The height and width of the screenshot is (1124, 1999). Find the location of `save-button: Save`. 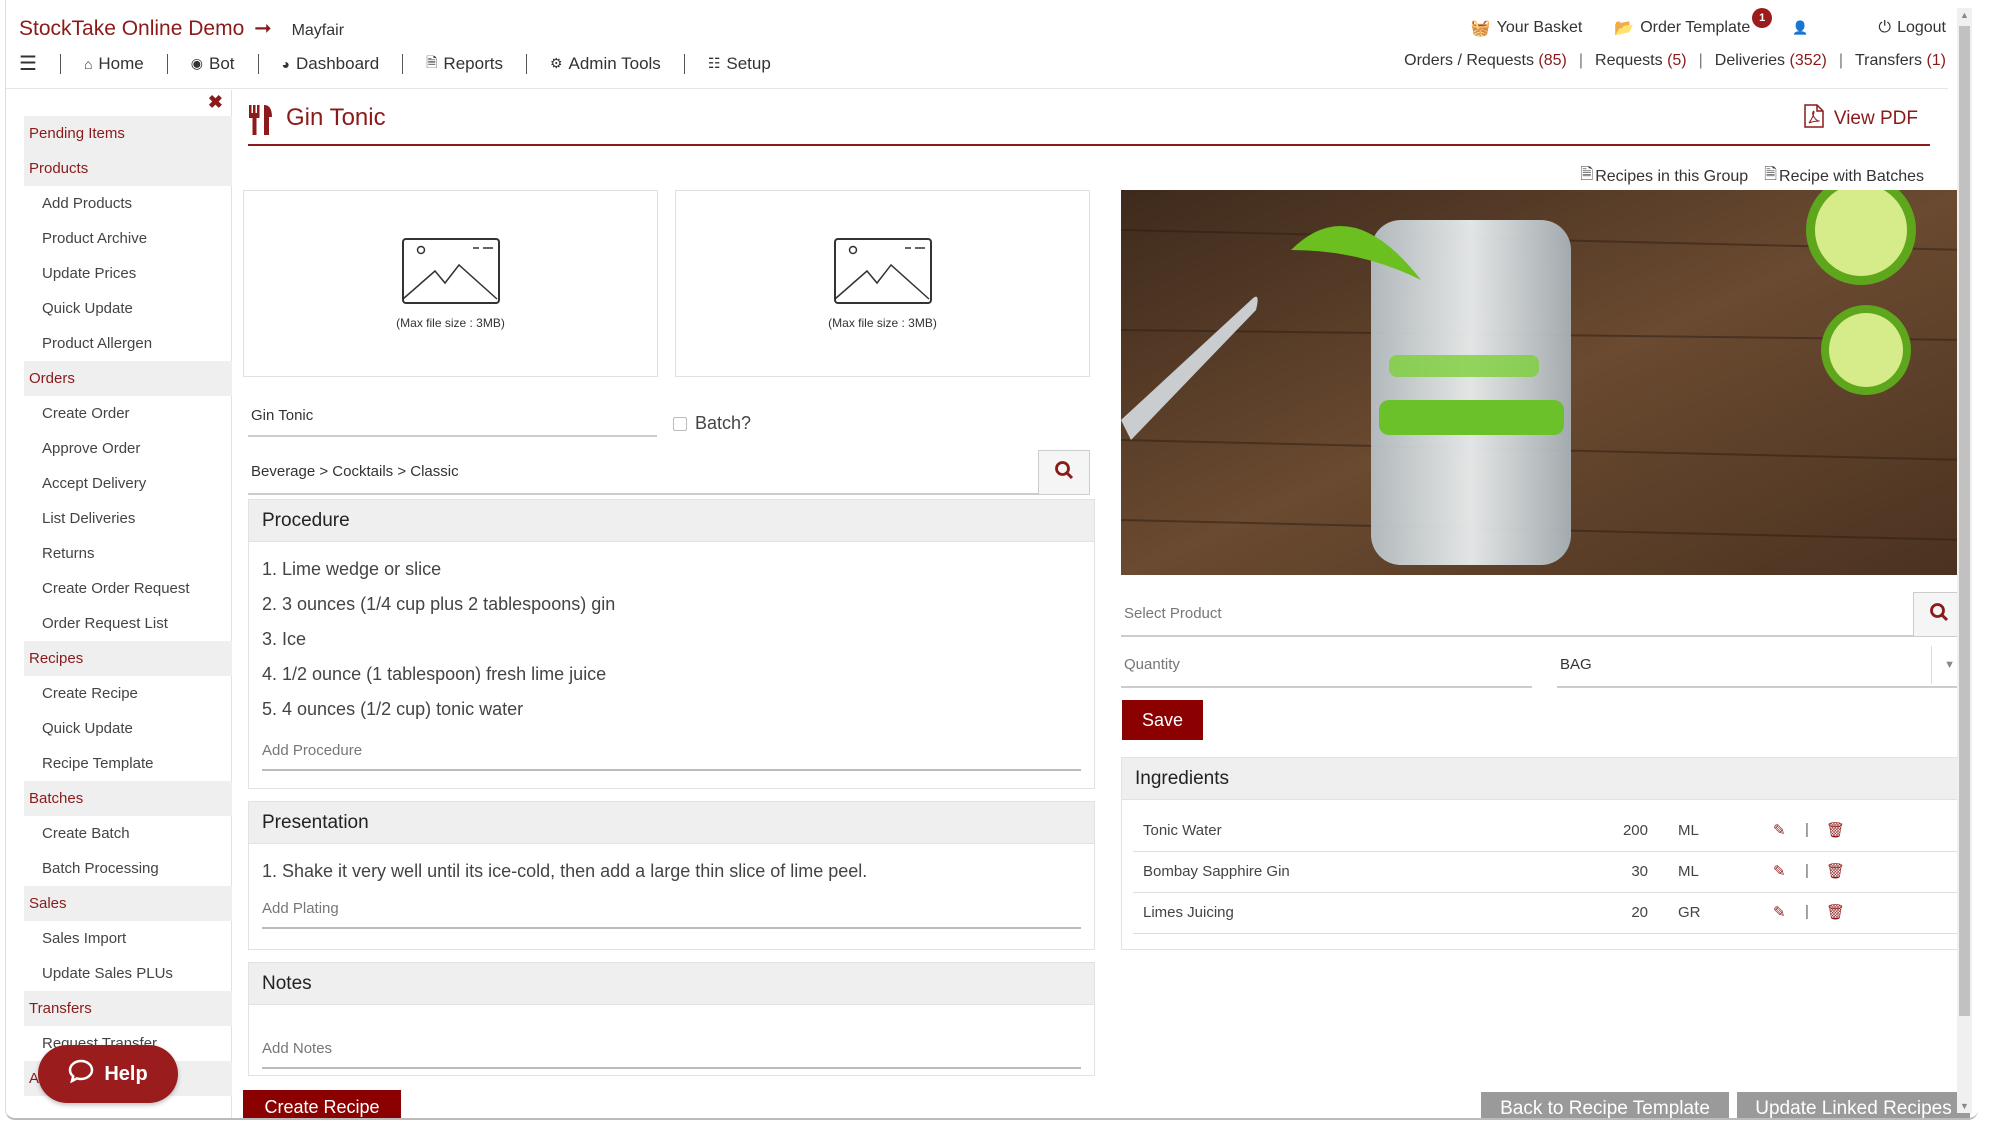

save-button: Save is located at coordinates (1162, 720).